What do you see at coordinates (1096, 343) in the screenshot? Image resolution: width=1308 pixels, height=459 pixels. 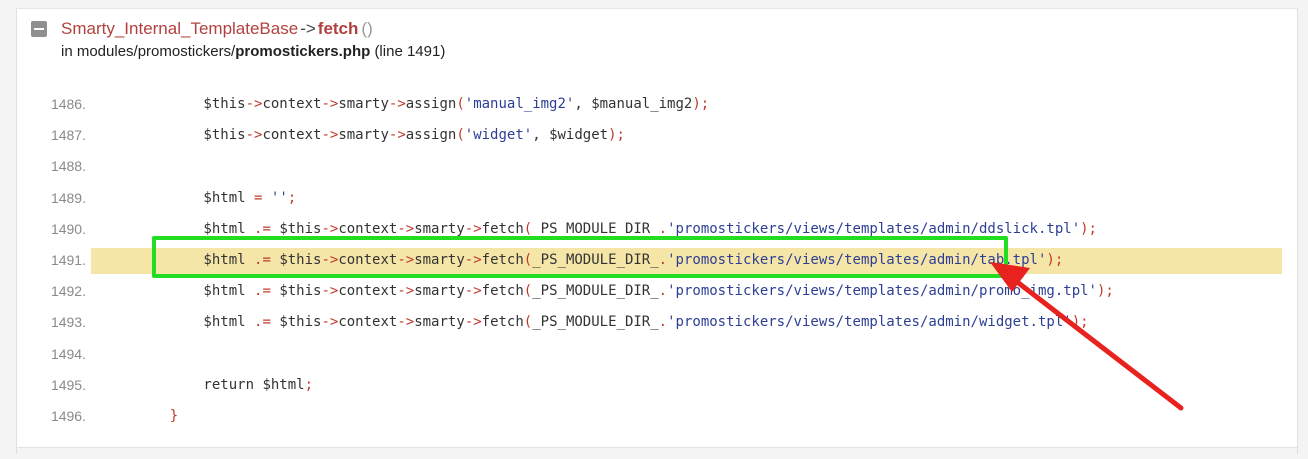 I see `arrow-shaft` at bounding box center [1096, 343].